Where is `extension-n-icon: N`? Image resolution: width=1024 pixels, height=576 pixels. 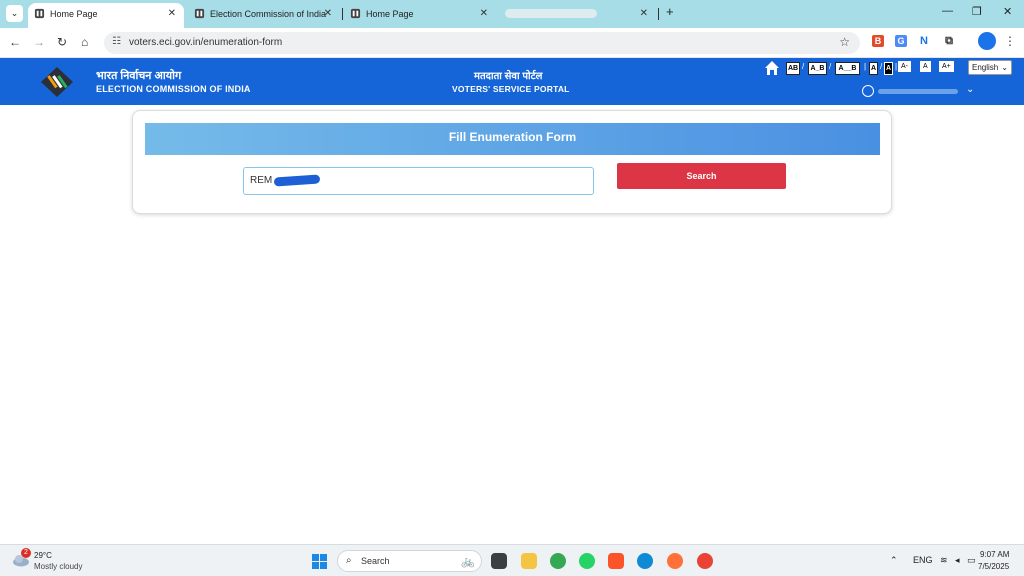 extension-n-icon: N is located at coordinates (924, 41).